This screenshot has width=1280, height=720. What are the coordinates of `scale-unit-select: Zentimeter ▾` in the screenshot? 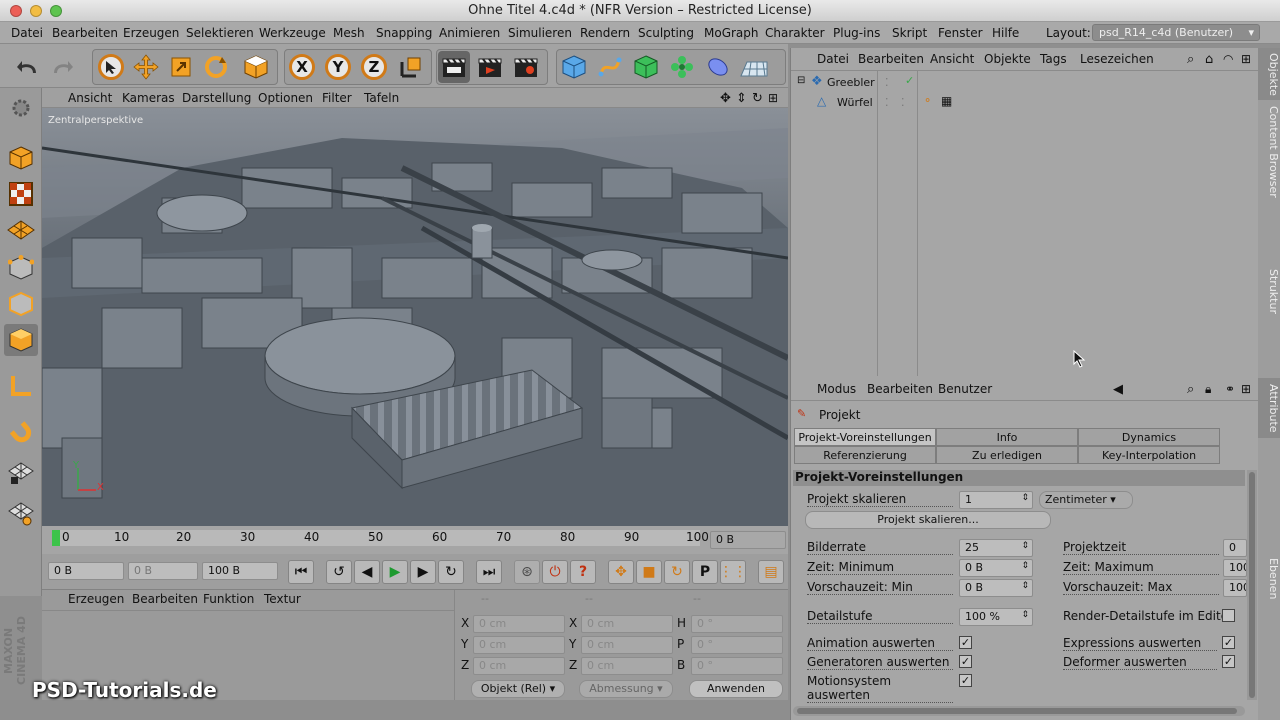 It's located at (1086, 500).